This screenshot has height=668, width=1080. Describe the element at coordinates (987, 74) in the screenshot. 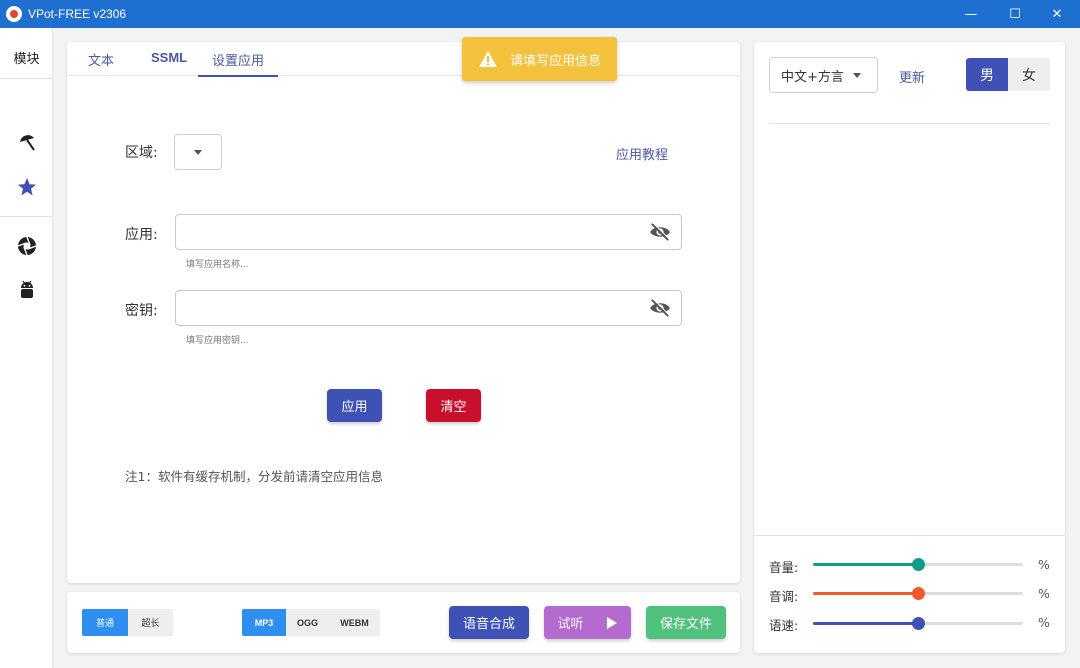

I see `gender-male-button: 男` at that location.